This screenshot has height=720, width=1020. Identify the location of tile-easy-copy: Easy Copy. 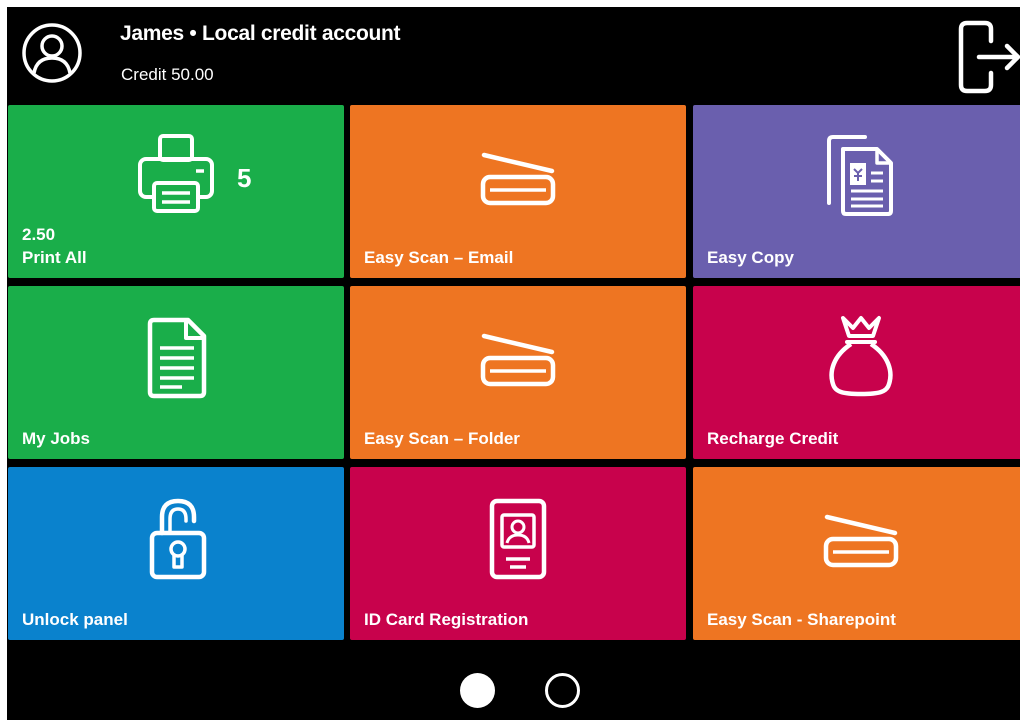
(856, 191).